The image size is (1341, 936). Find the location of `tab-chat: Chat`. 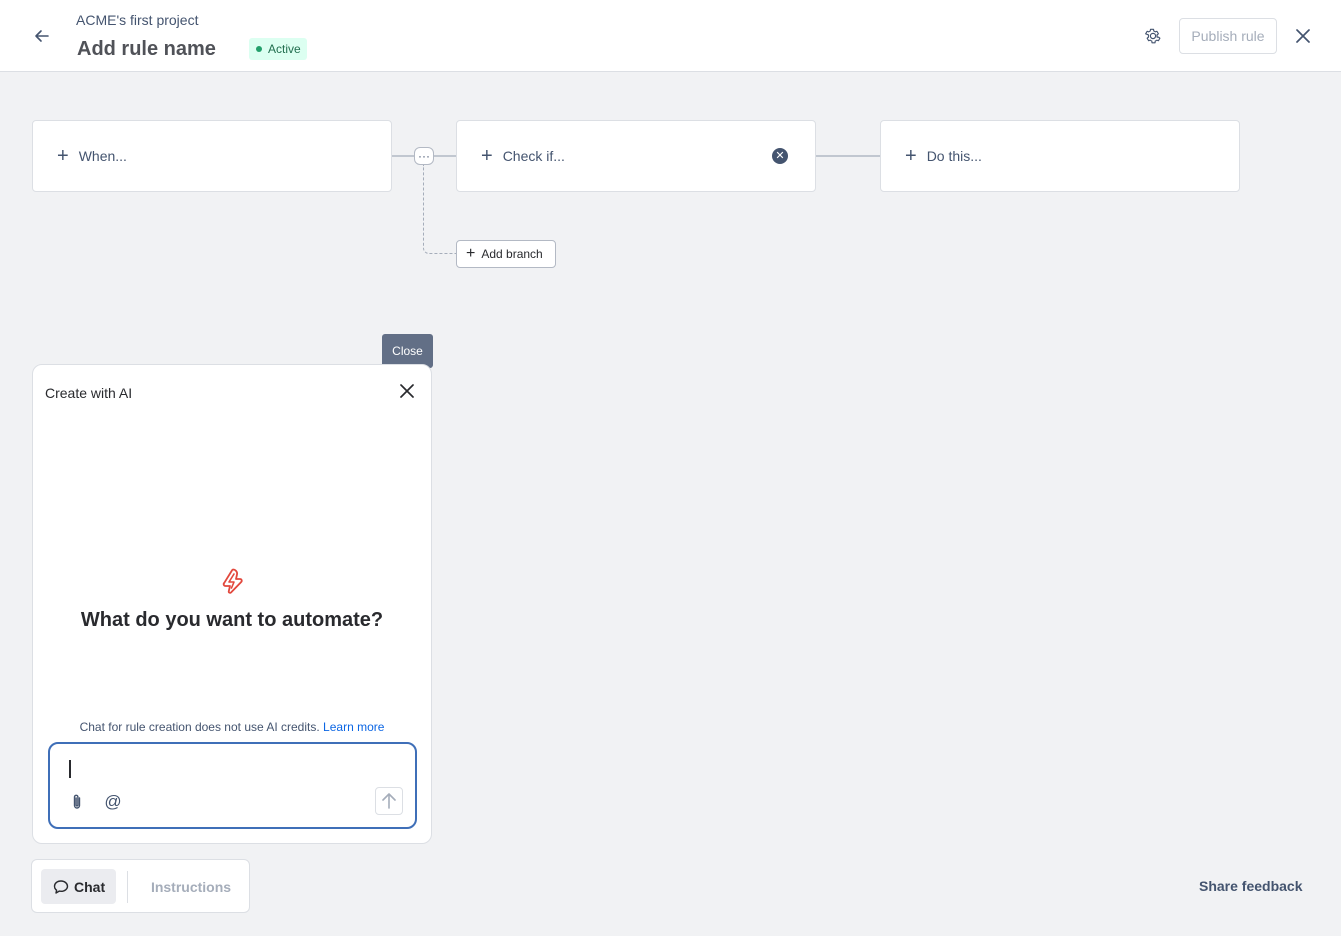

tab-chat: Chat is located at coordinates (78, 886).